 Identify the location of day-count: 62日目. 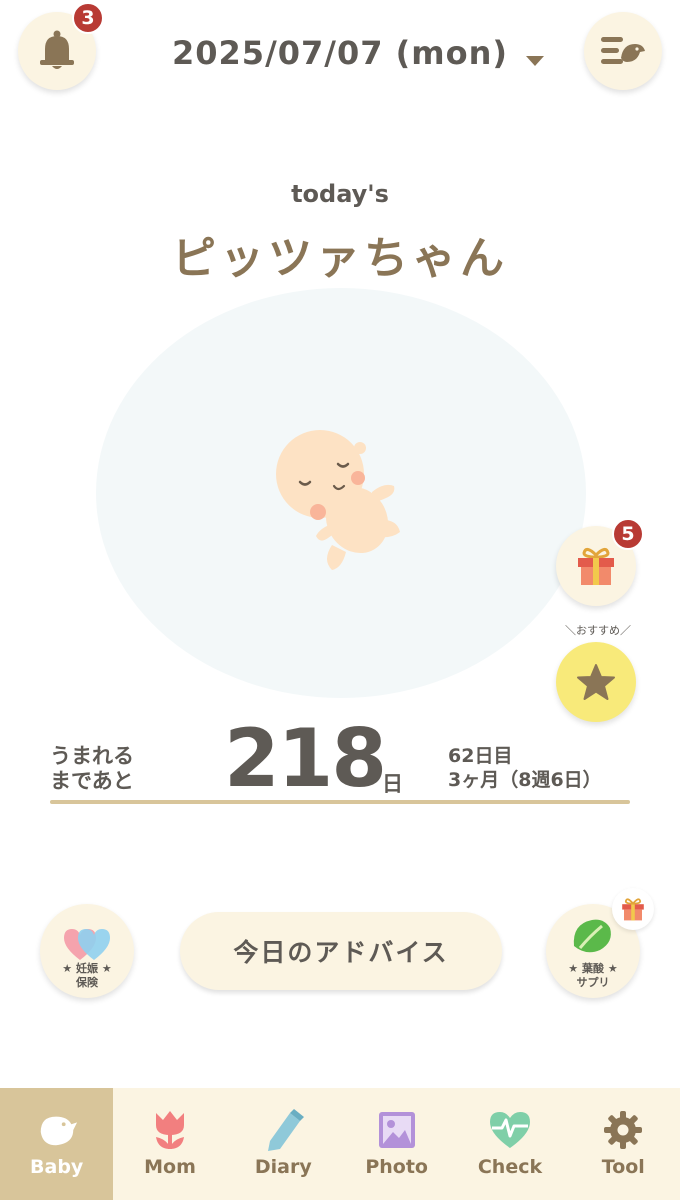
(480, 756).